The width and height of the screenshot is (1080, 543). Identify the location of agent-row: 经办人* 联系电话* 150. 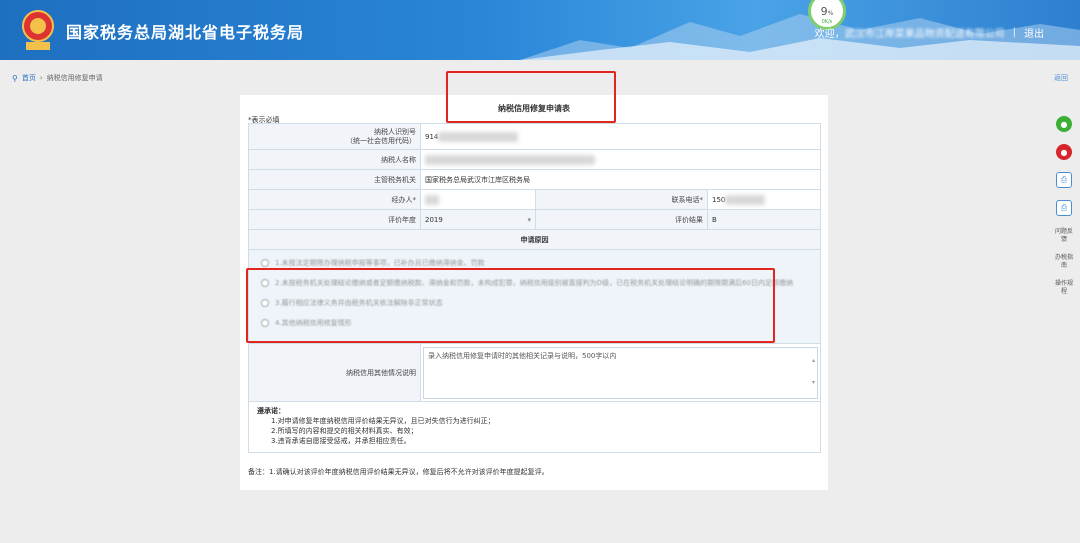
(534, 199).